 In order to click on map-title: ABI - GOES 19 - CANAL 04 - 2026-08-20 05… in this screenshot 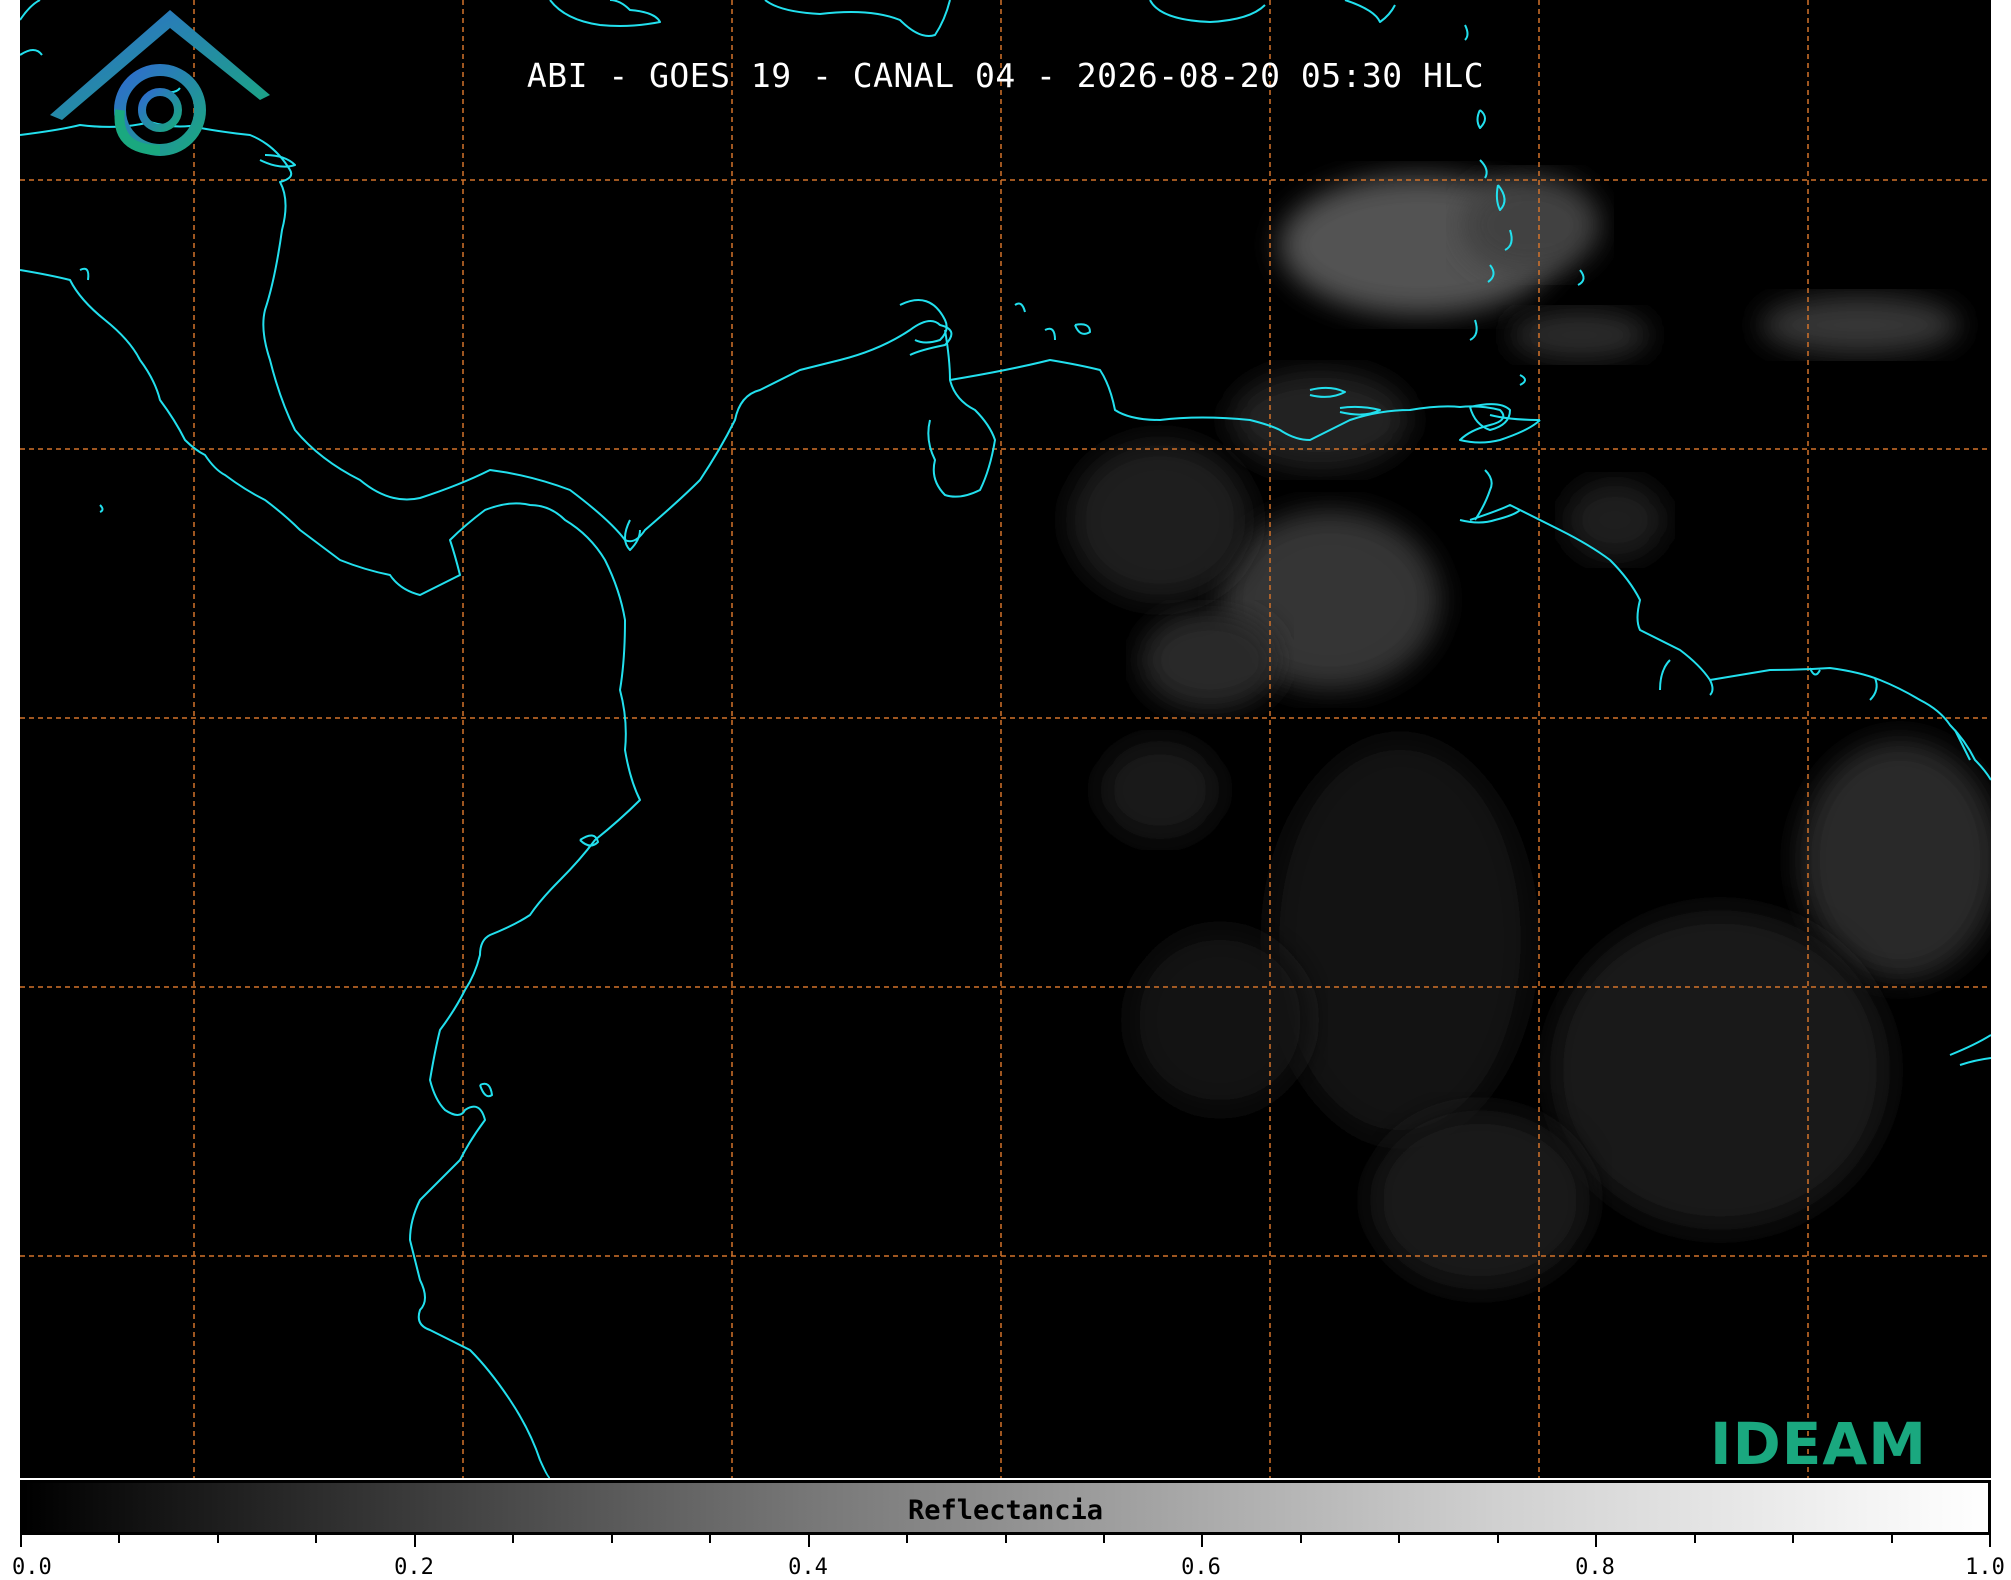, I will do `click(1005, 75)`.